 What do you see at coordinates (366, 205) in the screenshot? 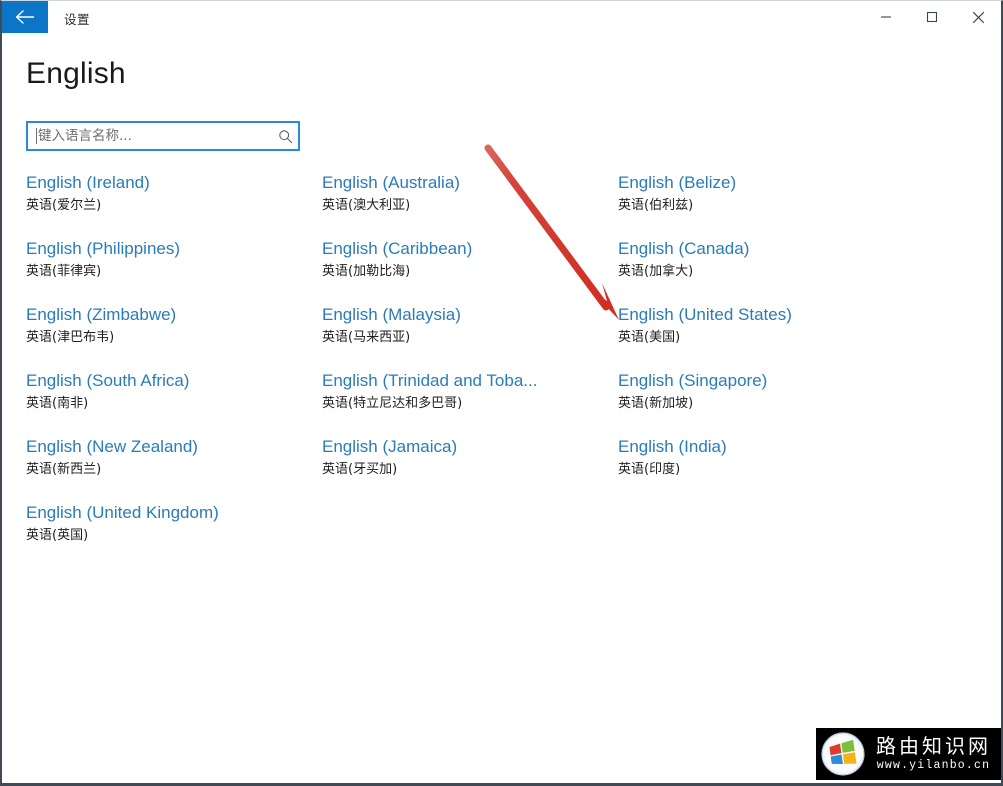
I see `language-native-name: 英语(澳大利亚)` at bounding box center [366, 205].